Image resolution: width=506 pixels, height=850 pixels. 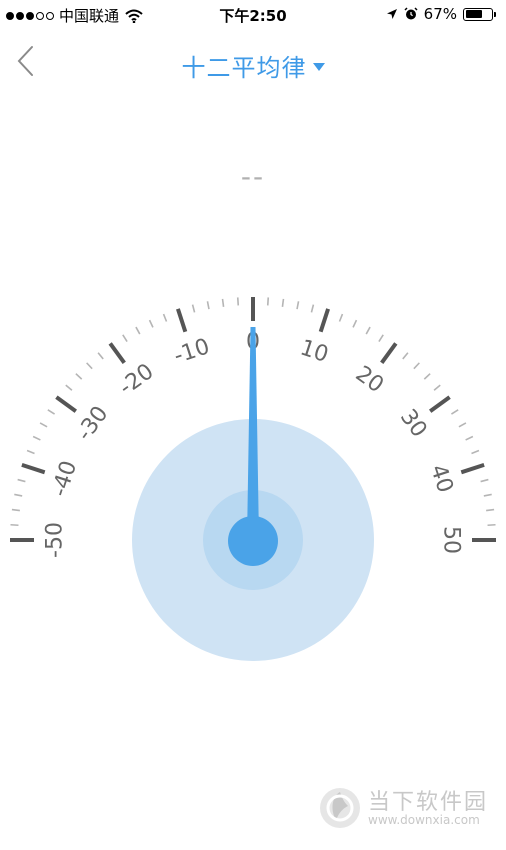 I want to click on downxia-logo-icon, so click(x=340, y=808).